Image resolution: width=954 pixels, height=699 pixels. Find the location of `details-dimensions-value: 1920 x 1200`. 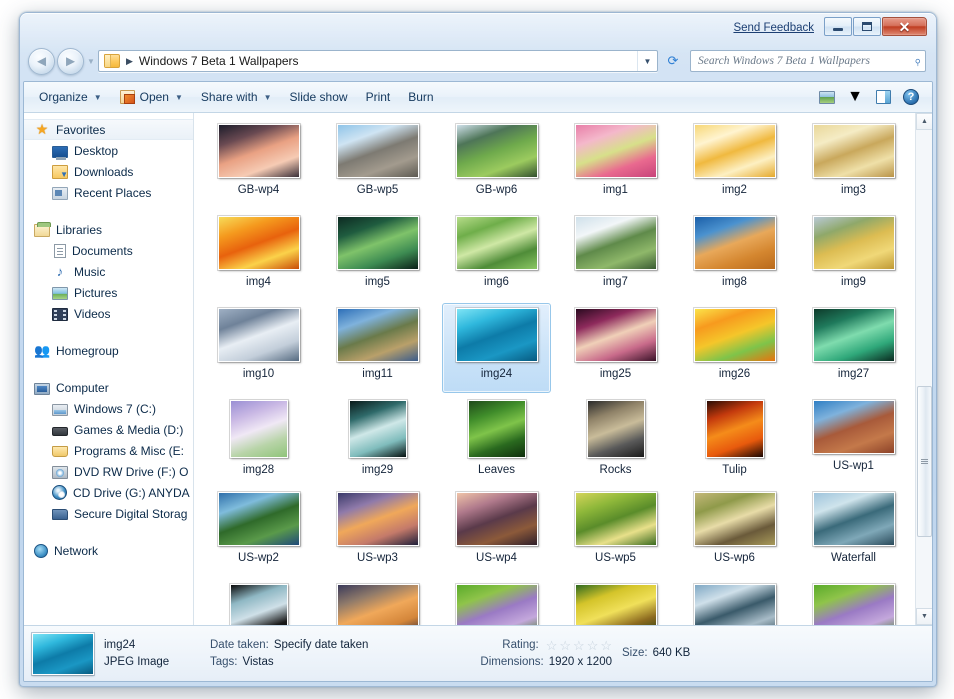

details-dimensions-value: 1920 x 1200 is located at coordinates (580, 661).